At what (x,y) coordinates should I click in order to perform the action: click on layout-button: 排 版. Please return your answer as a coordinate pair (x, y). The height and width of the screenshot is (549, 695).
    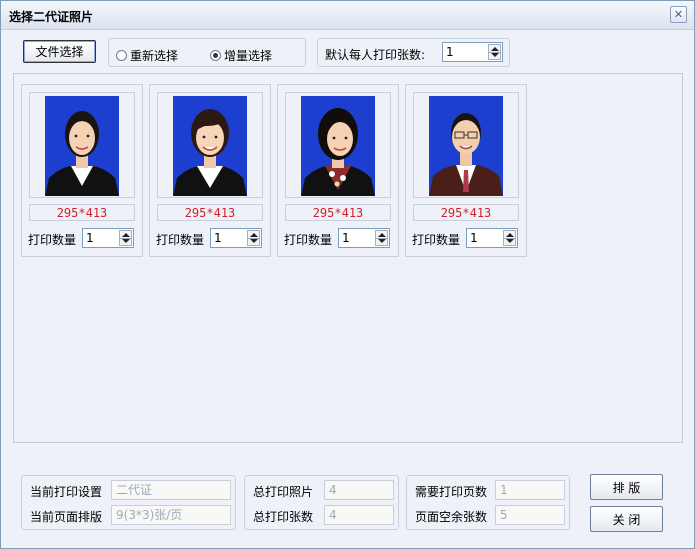
    Looking at the image, I should click on (626, 487).